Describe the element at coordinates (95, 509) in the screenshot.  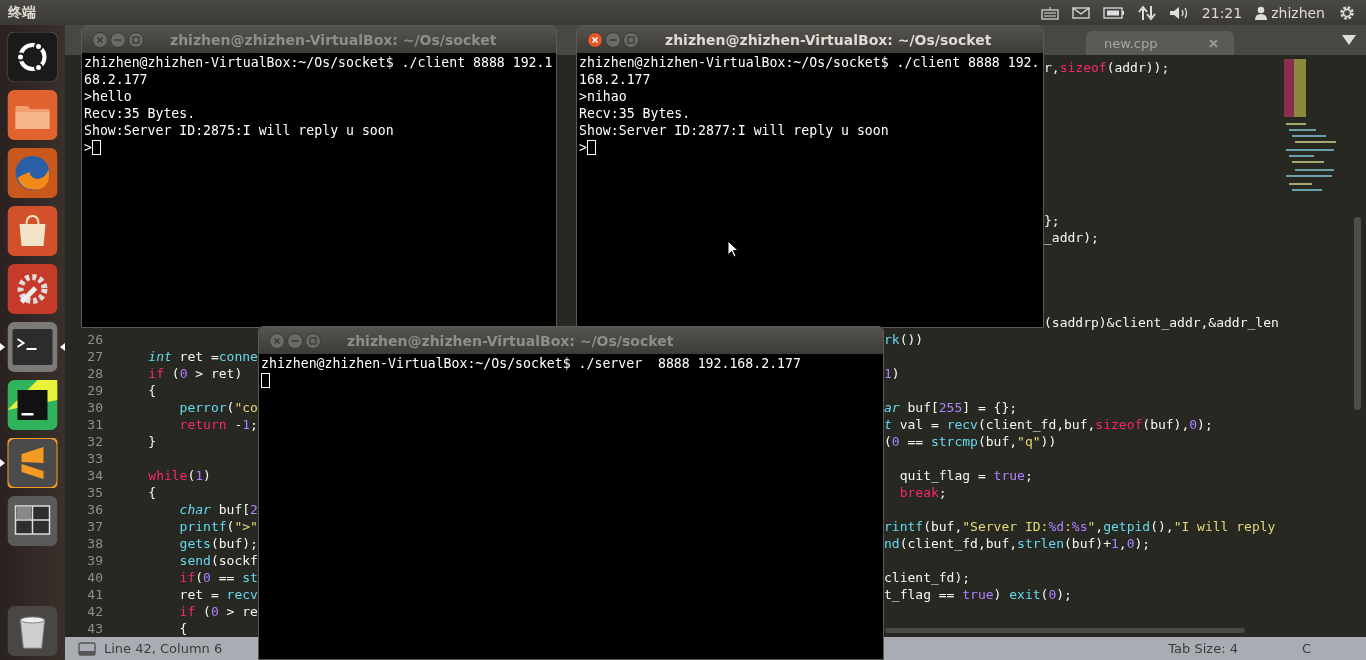
I see `line-number: 36` at that location.